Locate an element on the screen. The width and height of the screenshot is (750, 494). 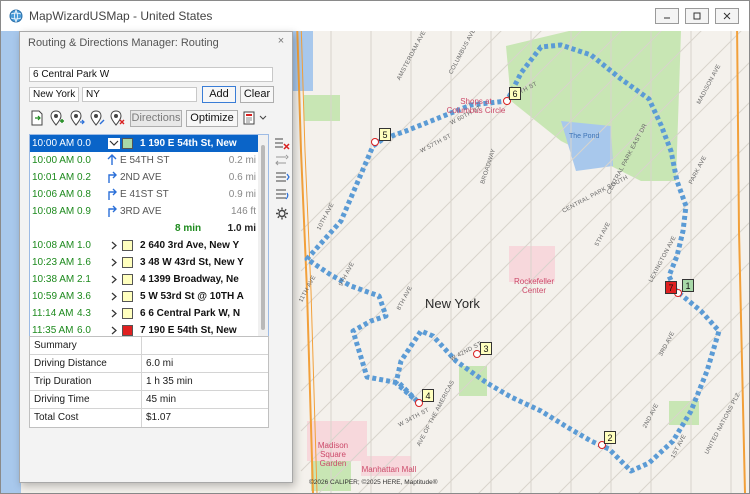
close-icon is located at coordinates (727, 16).